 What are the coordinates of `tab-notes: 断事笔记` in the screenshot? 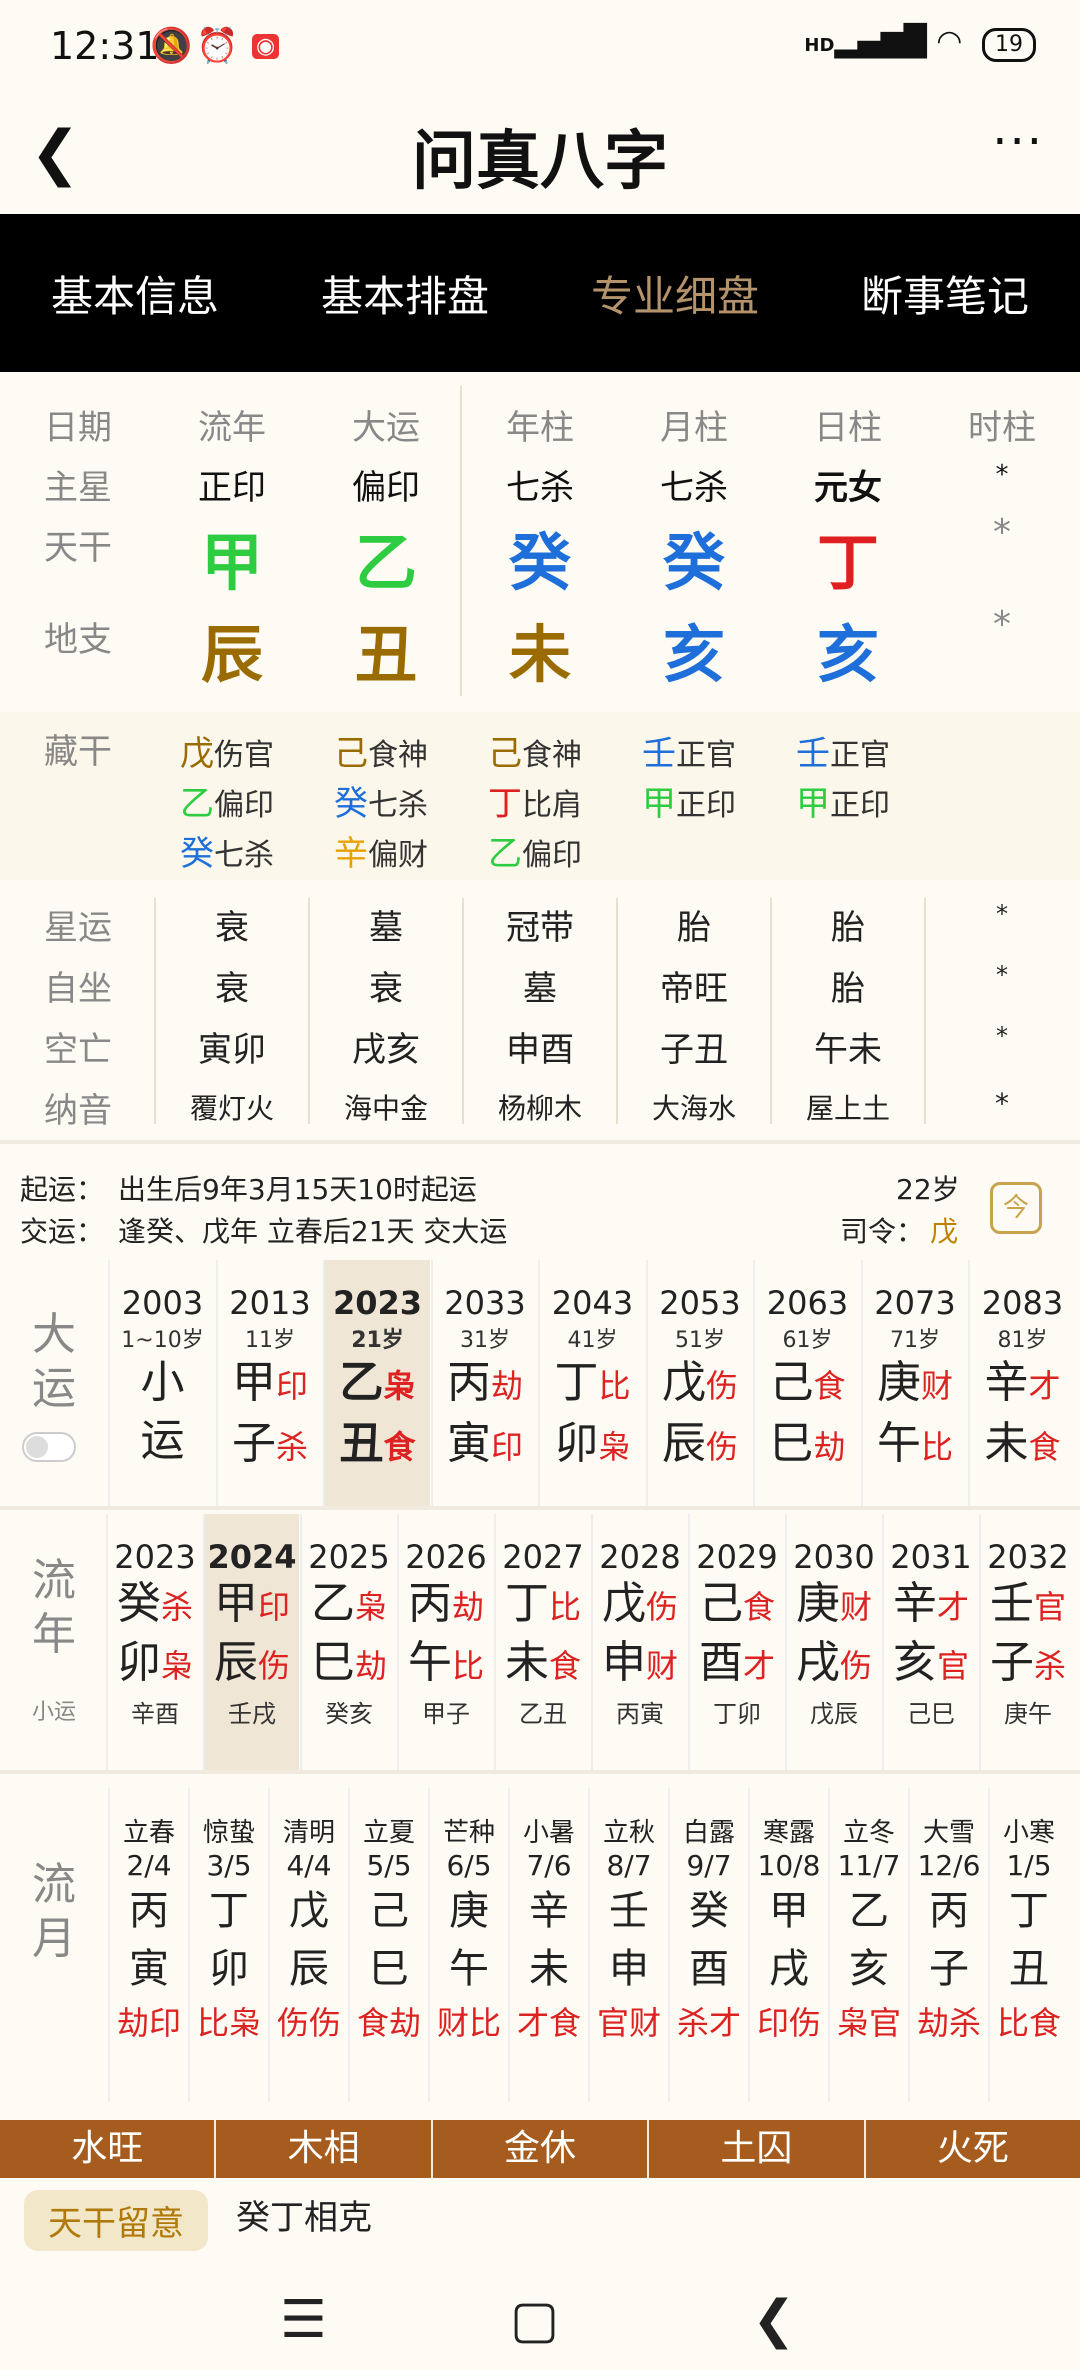 It's located at (945, 293).